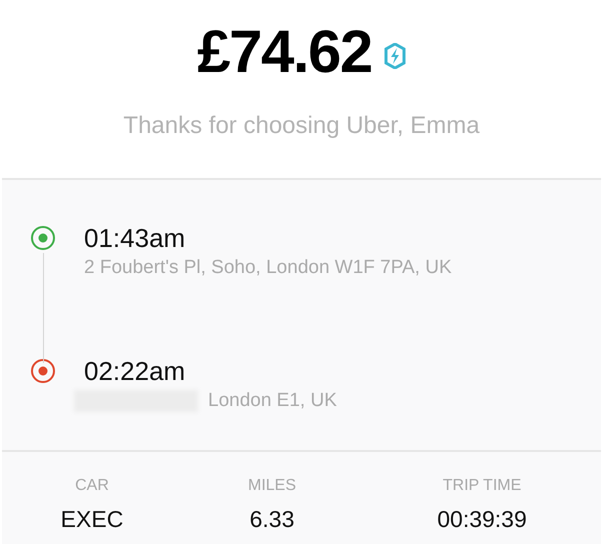 The width and height of the screenshot is (603, 560). I want to click on stat-value: 6.33, so click(272, 519).